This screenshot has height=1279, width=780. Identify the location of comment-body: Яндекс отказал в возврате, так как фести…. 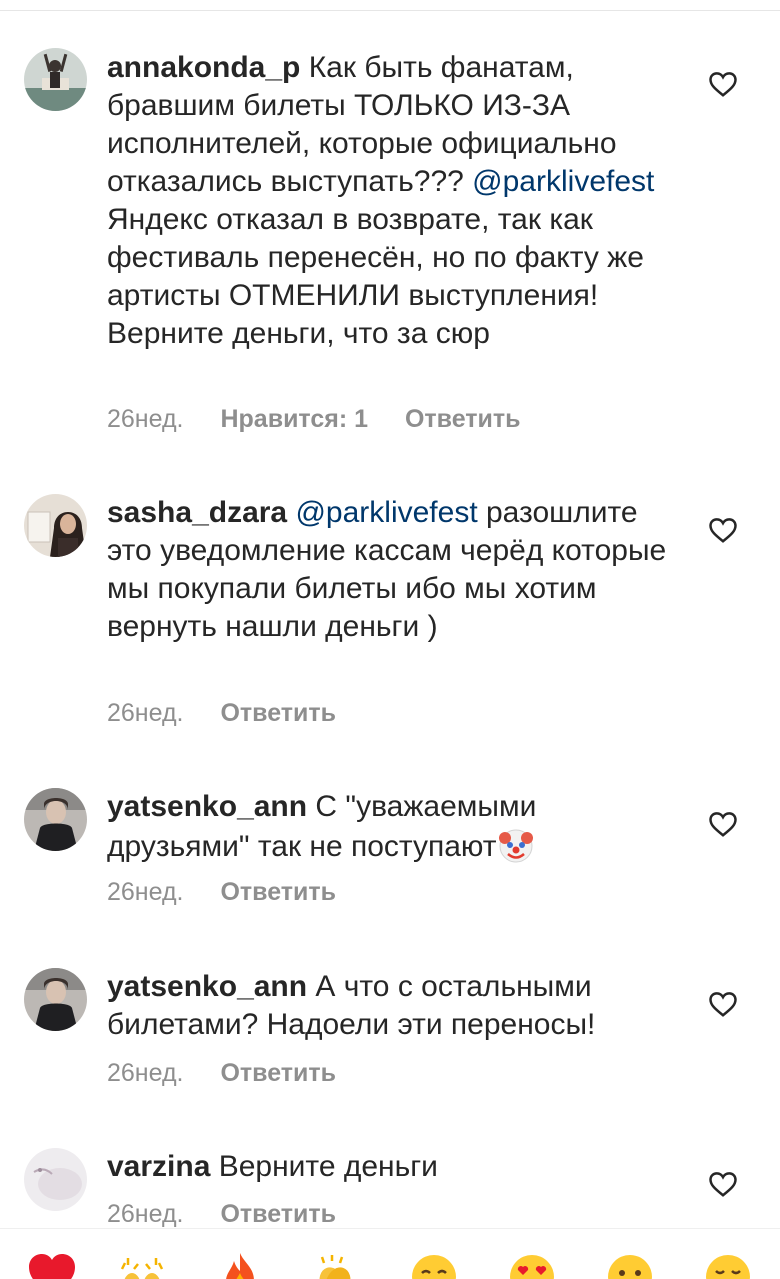
(375, 276).